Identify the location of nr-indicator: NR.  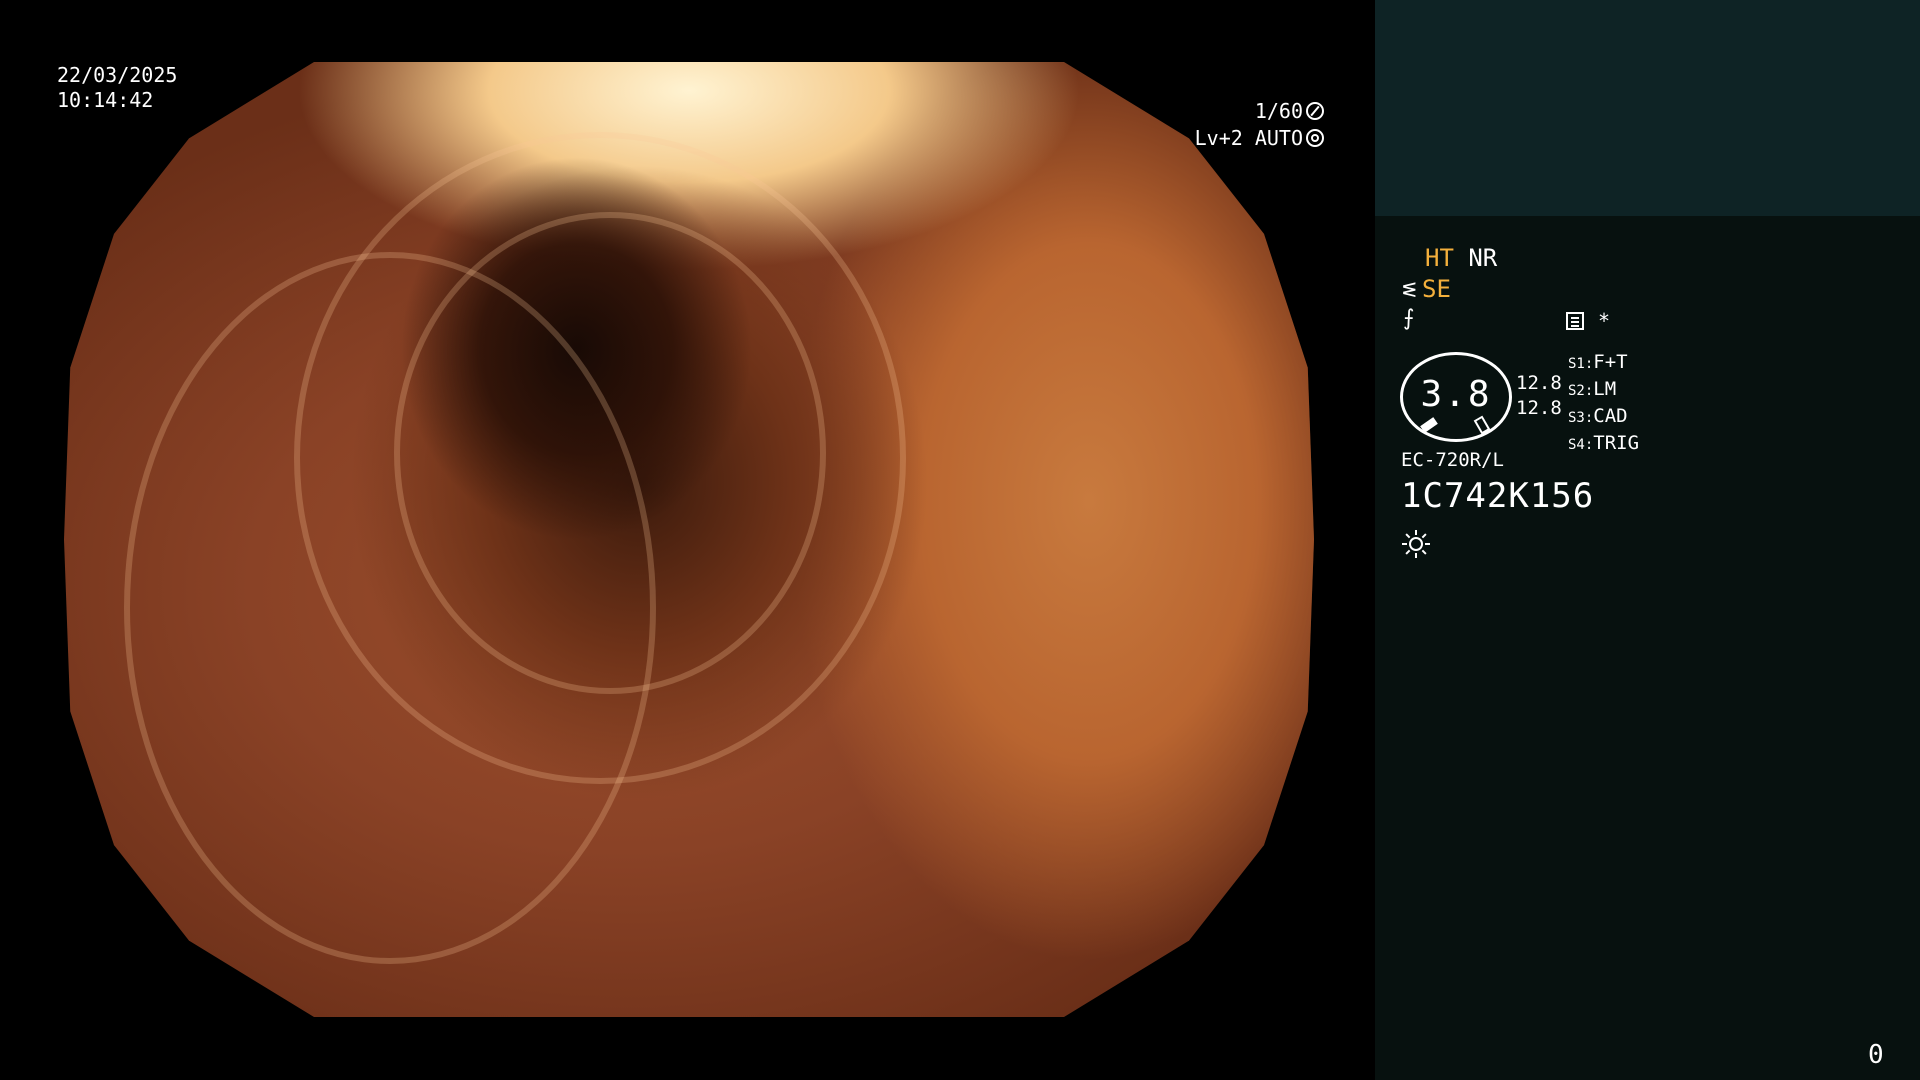
(1483, 258).